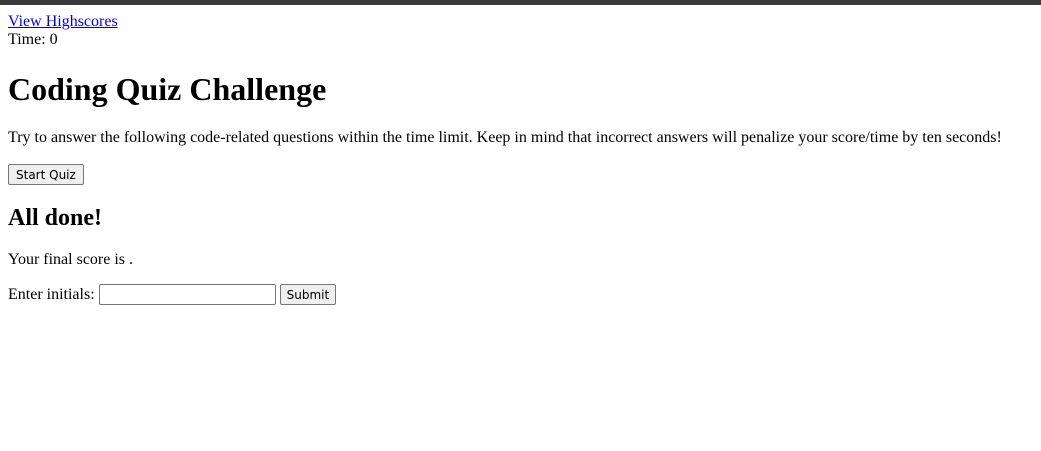 Image resolution: width=1041 pixels, height=451 pixels. I want to click on initials-label: Enter initials:, so click(51, 294).